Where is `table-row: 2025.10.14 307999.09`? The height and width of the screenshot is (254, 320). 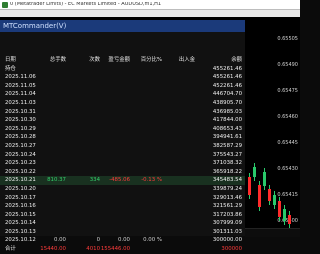 table-row: 2025.10.14 307999.09 is located at coordinates (122, 223).